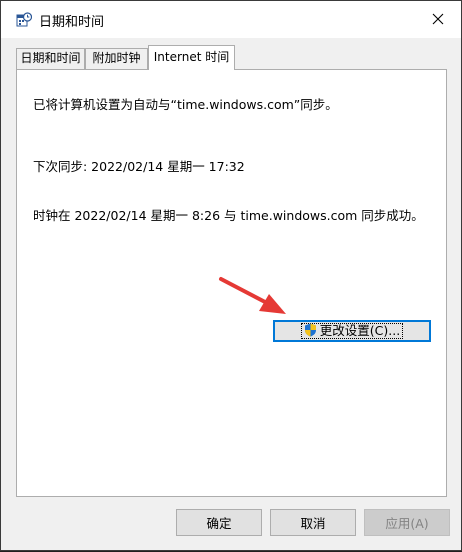 The width and height of the screenshot is (462, 552). I want to click on title-bar: 日期和时间, so click(231, 19).